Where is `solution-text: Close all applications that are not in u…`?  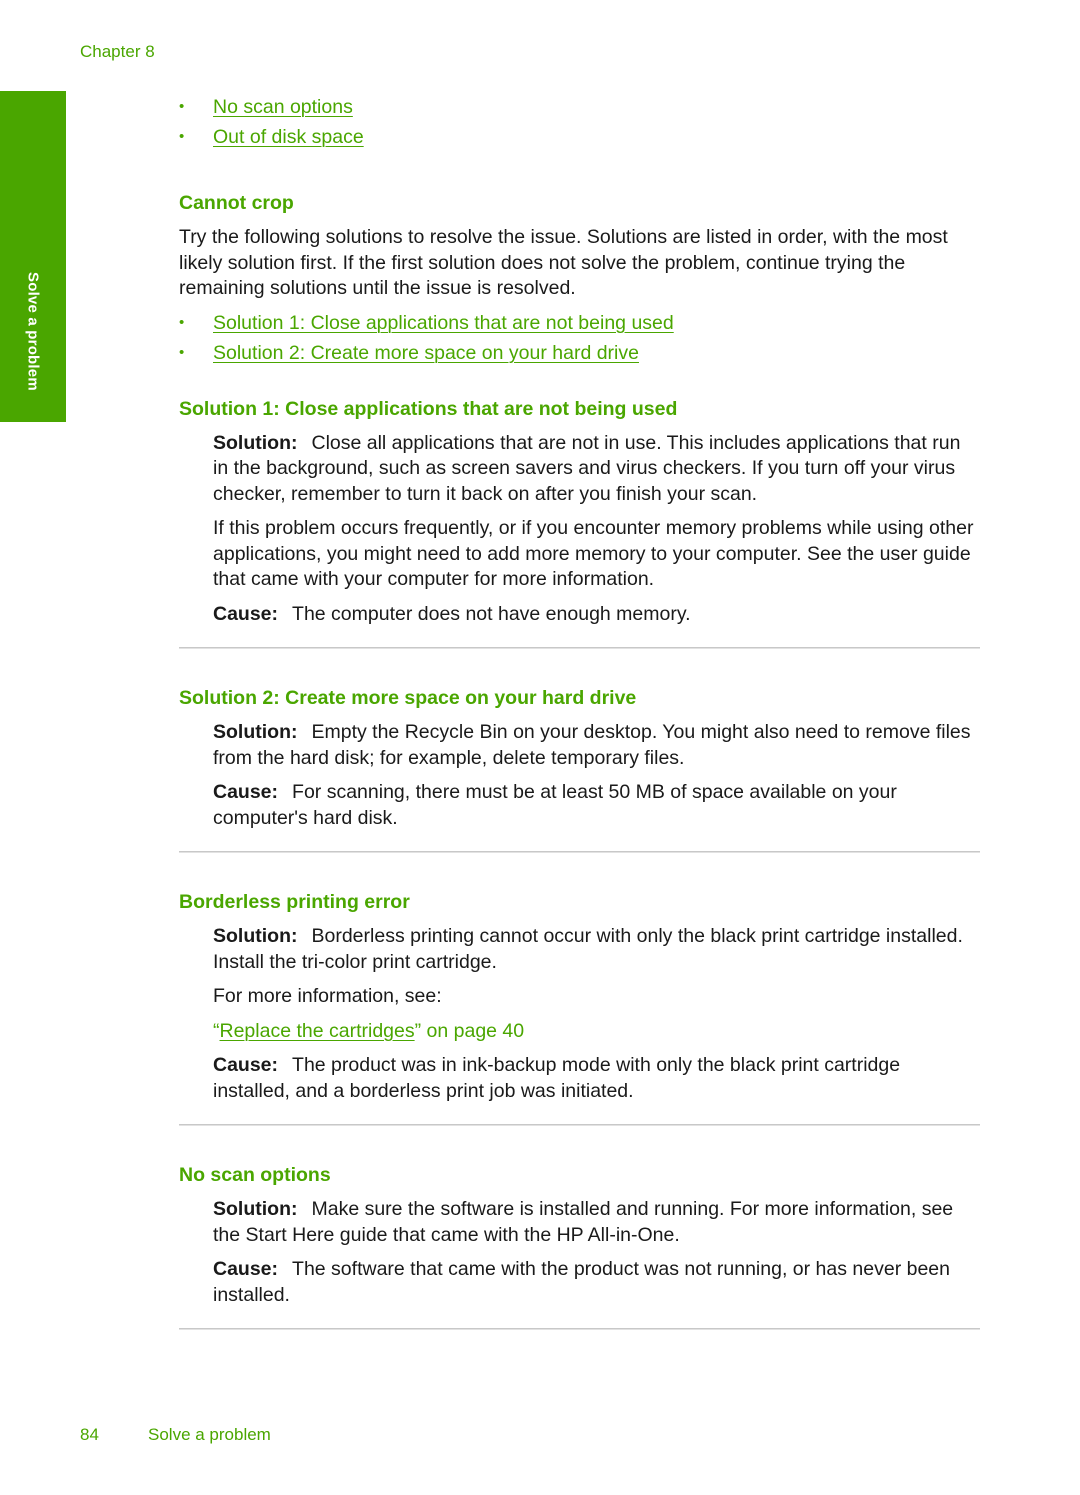 solution-text: Close all applications that are not in u… is located at coordinates (587, 468).